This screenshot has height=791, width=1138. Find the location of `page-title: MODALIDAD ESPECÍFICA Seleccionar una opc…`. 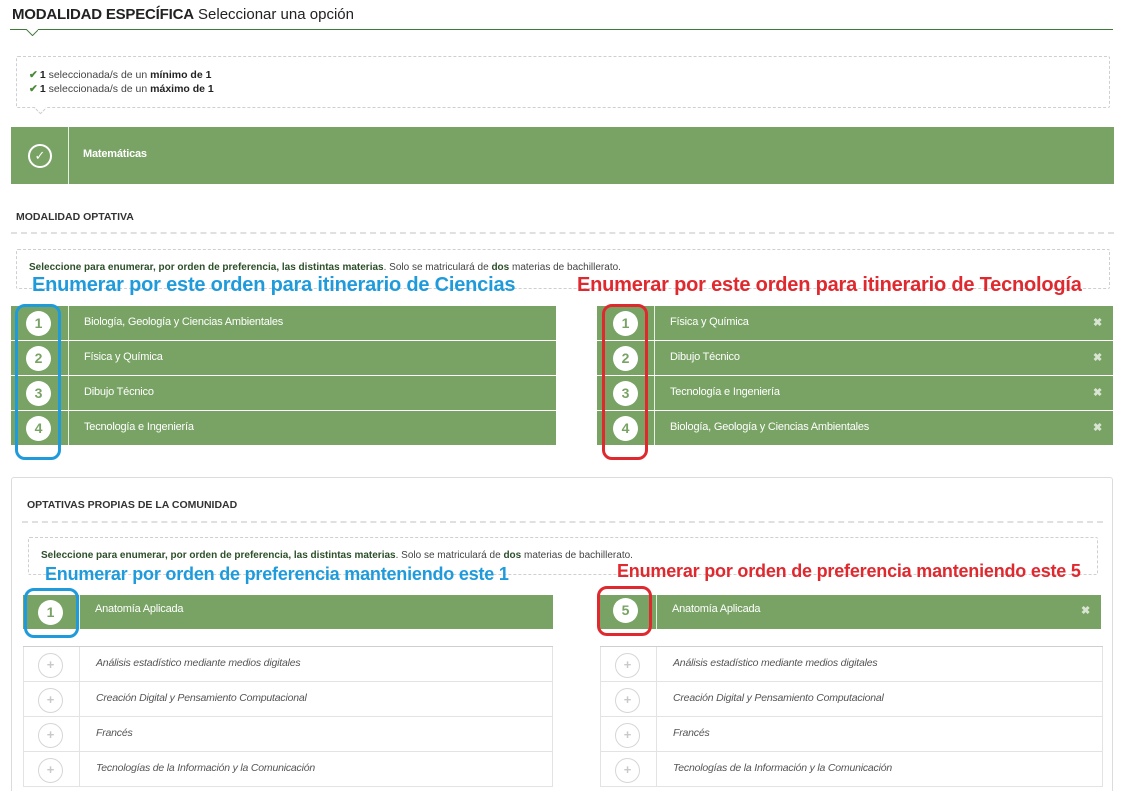

page-title: MODALIDAD ESPECÍFICA Seleccionar una opc… is located at coordinates (183, 14).